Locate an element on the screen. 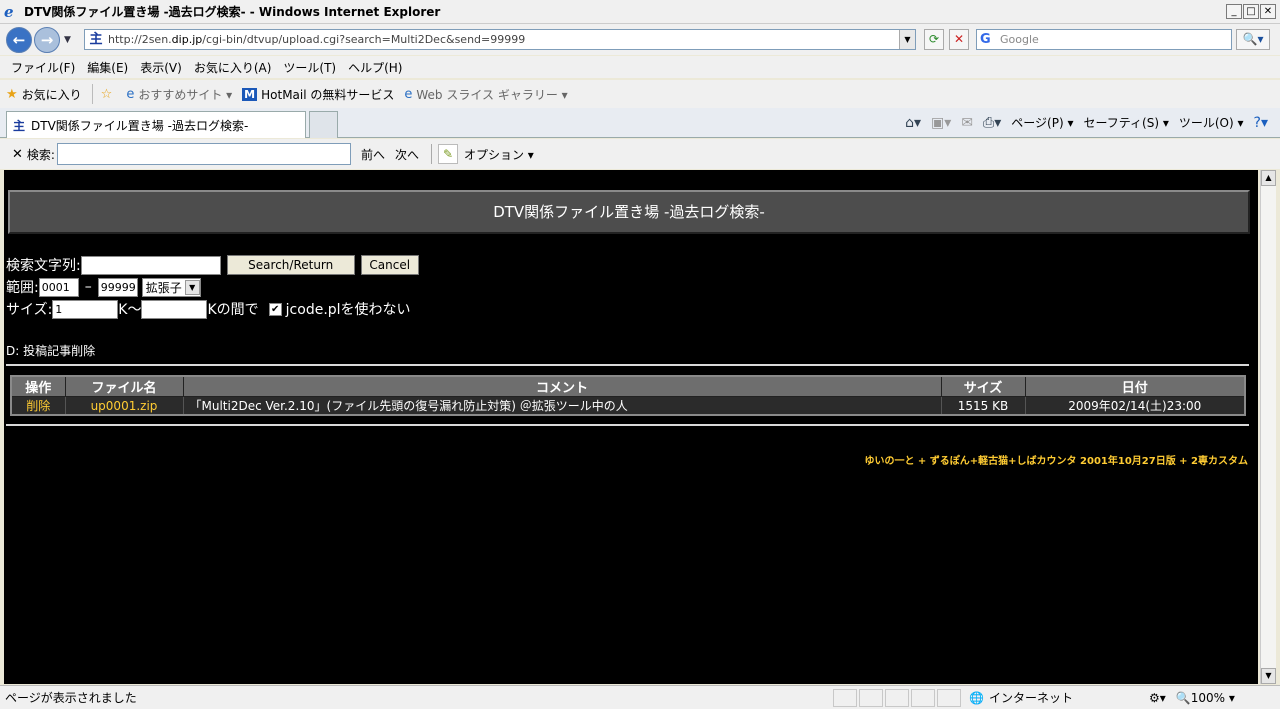 The width and height of the screenshot is (1280, 709). new-tab-button is located at coordinates (323, 124).